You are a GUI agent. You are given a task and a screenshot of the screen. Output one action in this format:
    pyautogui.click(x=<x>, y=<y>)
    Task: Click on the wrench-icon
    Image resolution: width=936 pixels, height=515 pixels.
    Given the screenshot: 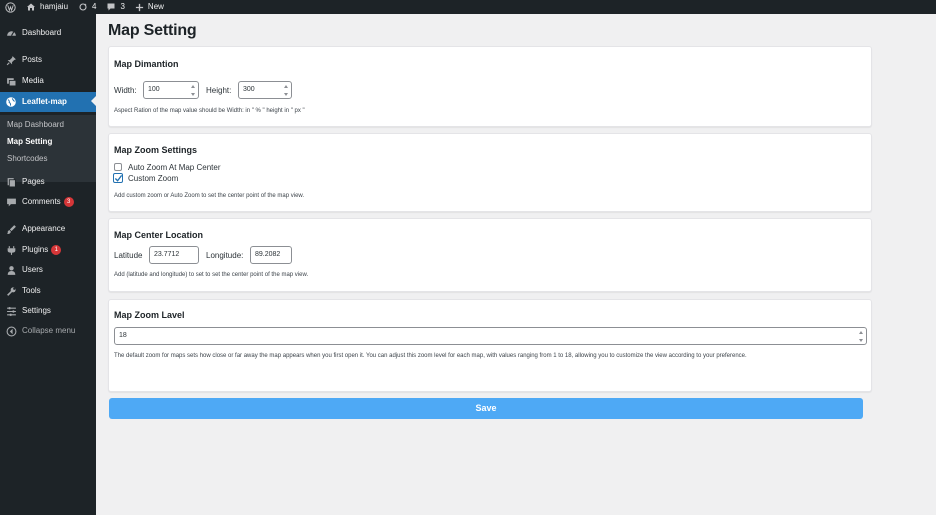 What is the action you would take?
    pyautogui.click(x=11, y=291)
    